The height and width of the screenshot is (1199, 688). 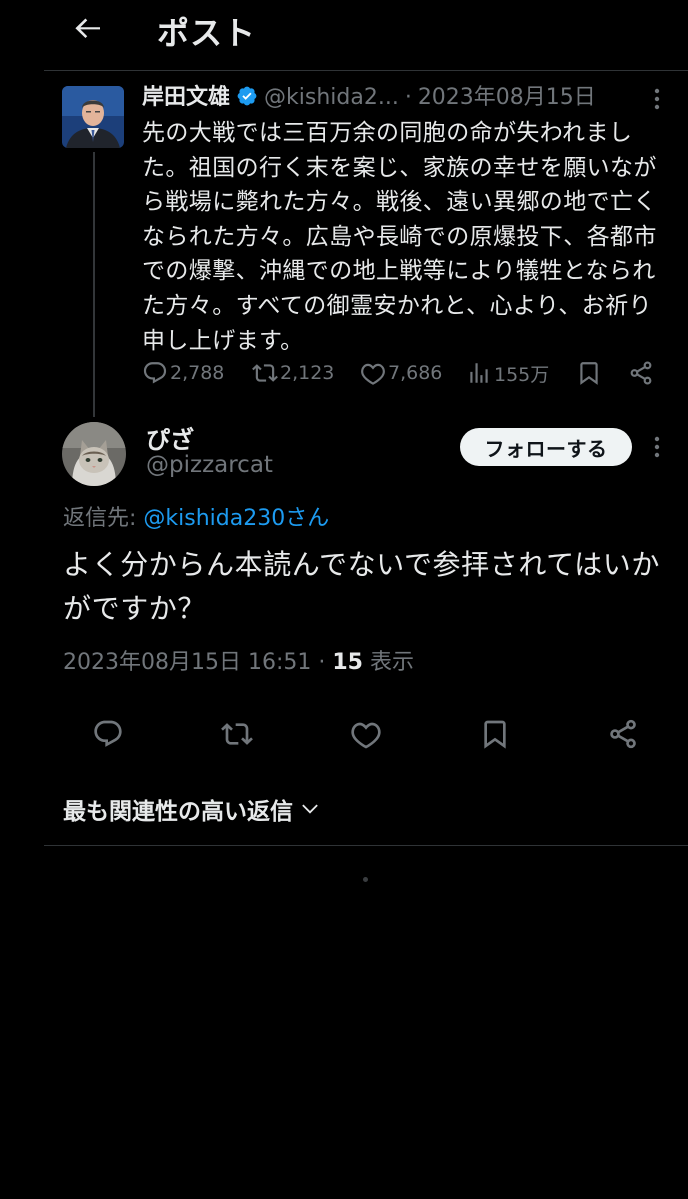 I want to click on reply-button: 2,788, so click(x=183, y=373).